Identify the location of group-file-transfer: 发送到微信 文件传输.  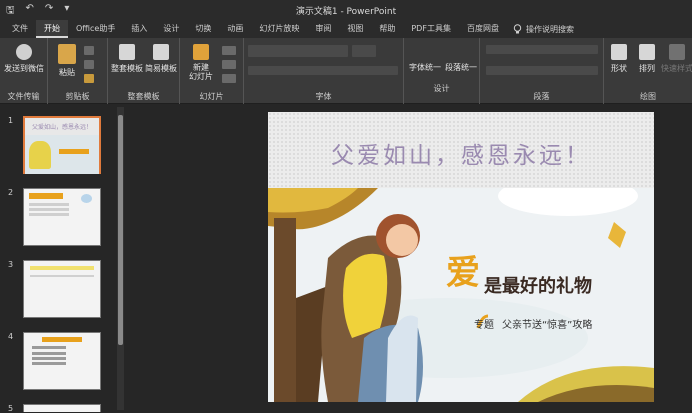
(24, 71).